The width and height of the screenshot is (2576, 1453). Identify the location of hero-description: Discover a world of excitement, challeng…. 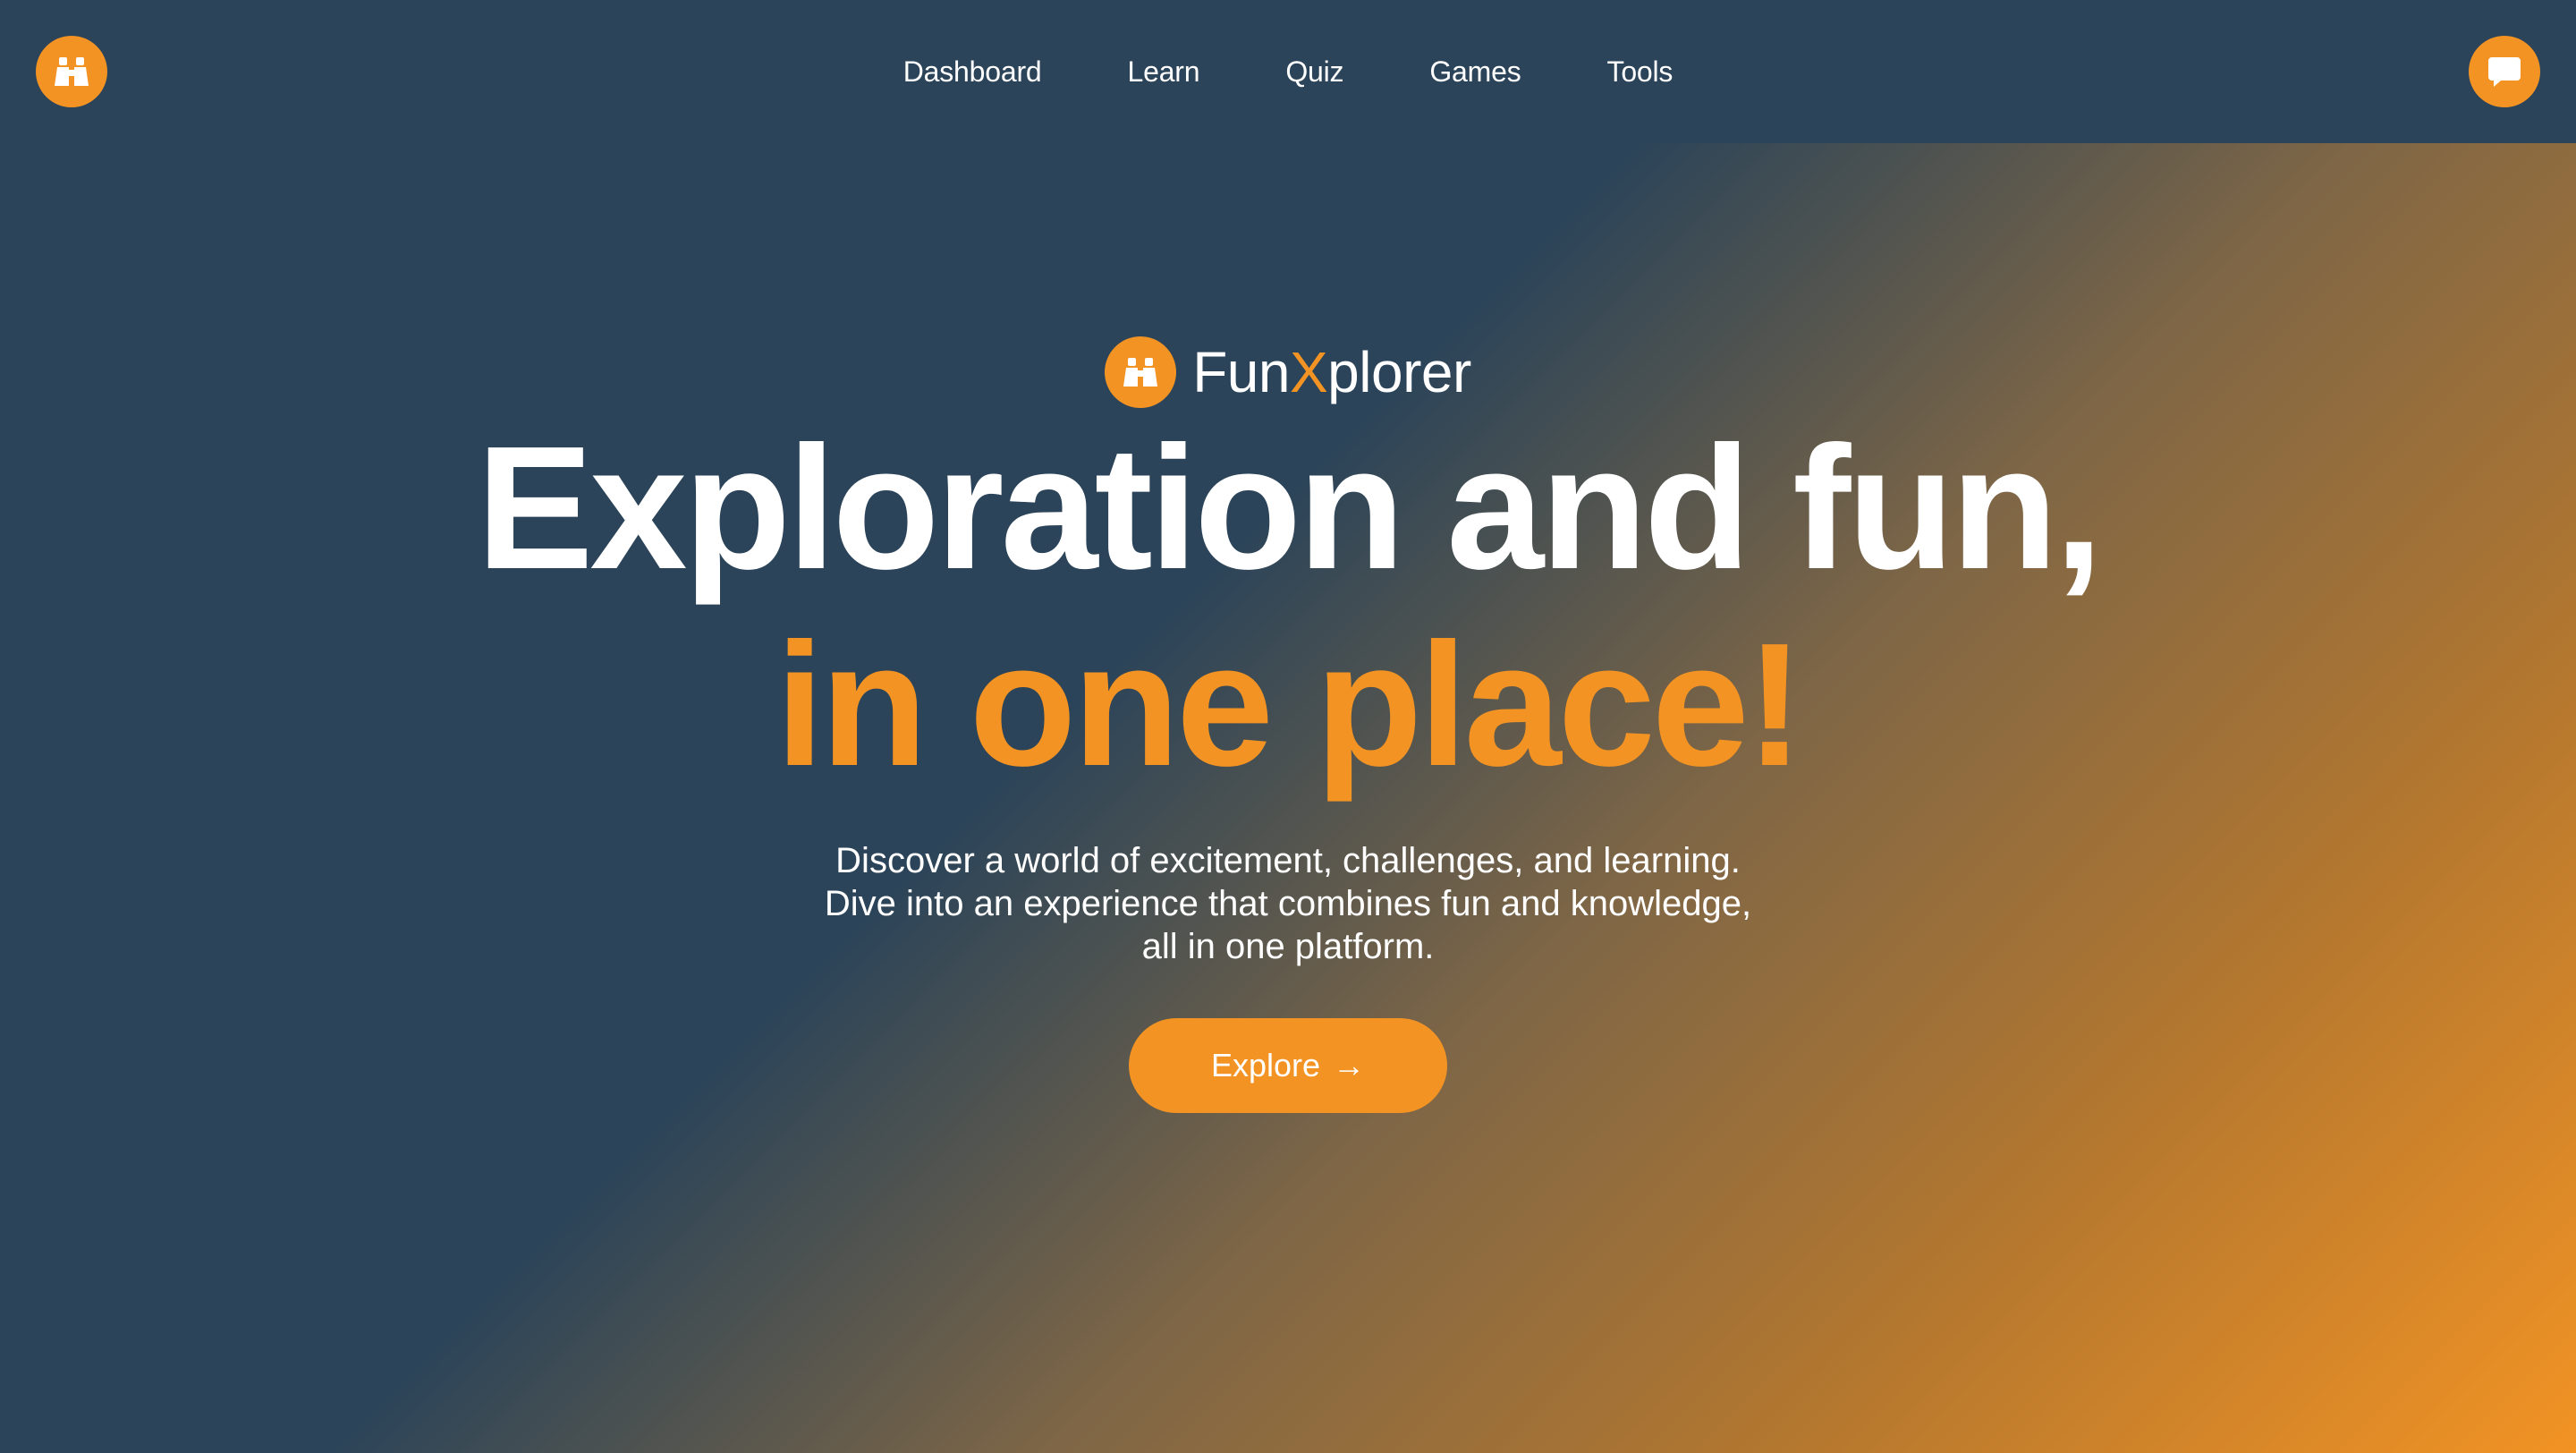
(1288, 903).